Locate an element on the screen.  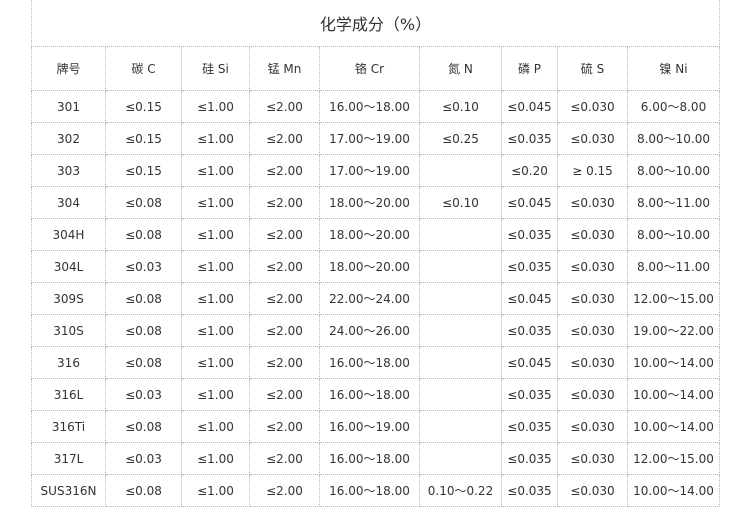
title-row: 化学成分（%） is located at coordinates (375, 23).